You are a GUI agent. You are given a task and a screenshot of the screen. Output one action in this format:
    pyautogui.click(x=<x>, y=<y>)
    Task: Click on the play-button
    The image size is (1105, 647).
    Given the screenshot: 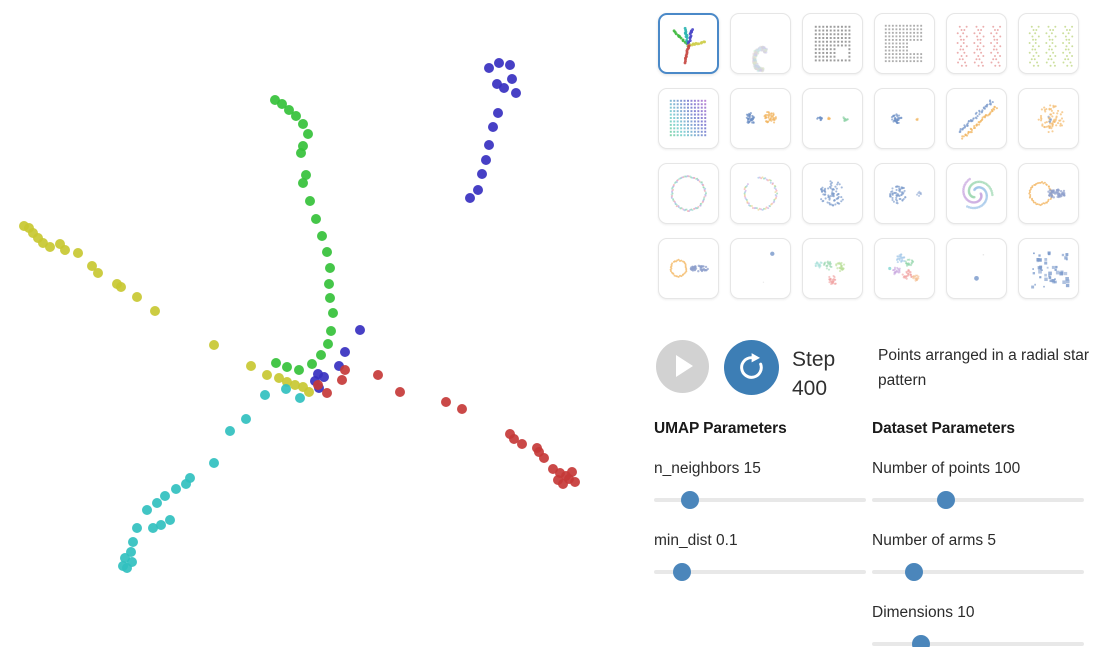 What is the action you would take?
    pyautogui.click(x=682, y=366)
    